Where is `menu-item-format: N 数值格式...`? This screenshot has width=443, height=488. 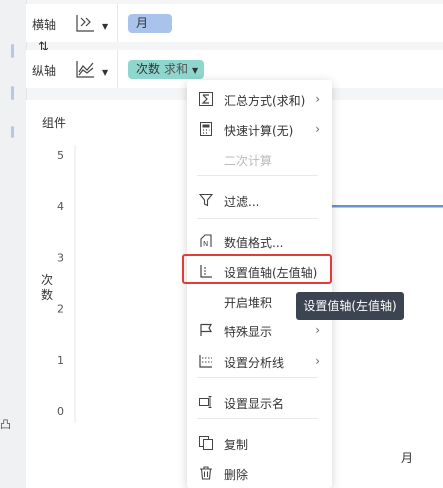 menu-item-format: N 数值格式... is located at coordinates (259, 242).